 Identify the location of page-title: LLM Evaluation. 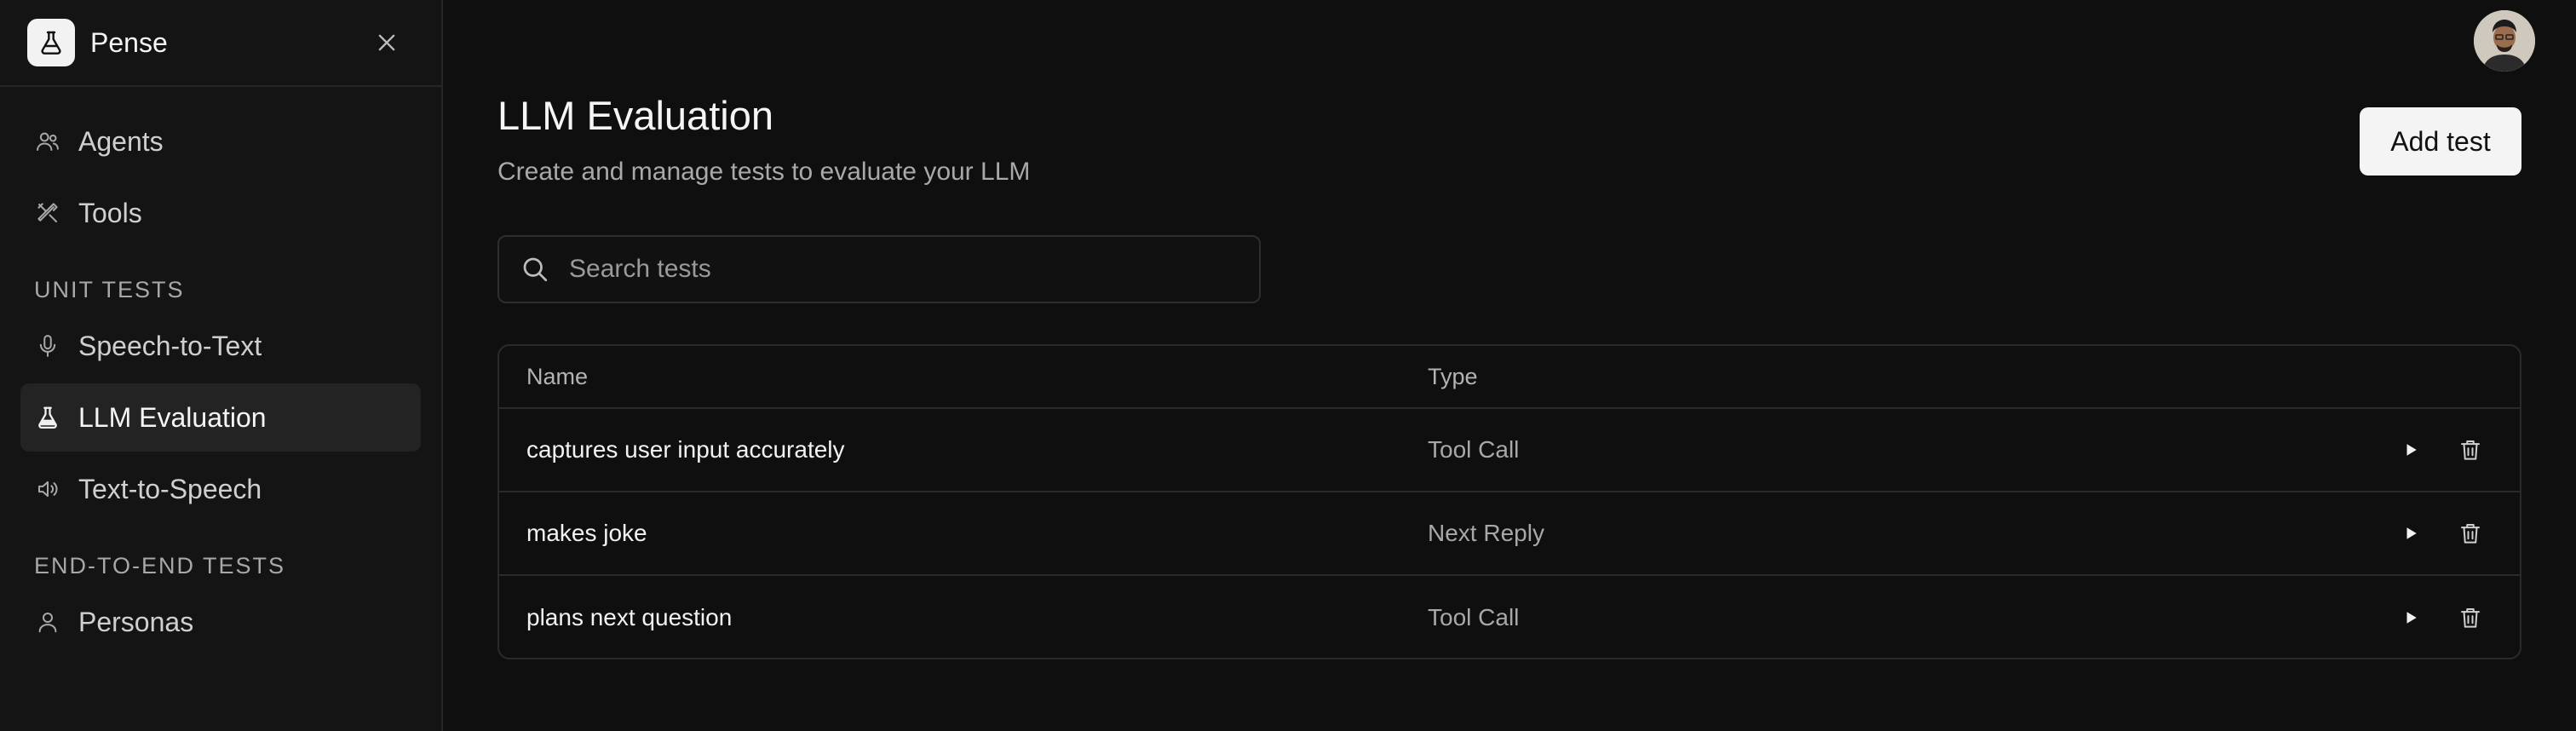
(635, 115).